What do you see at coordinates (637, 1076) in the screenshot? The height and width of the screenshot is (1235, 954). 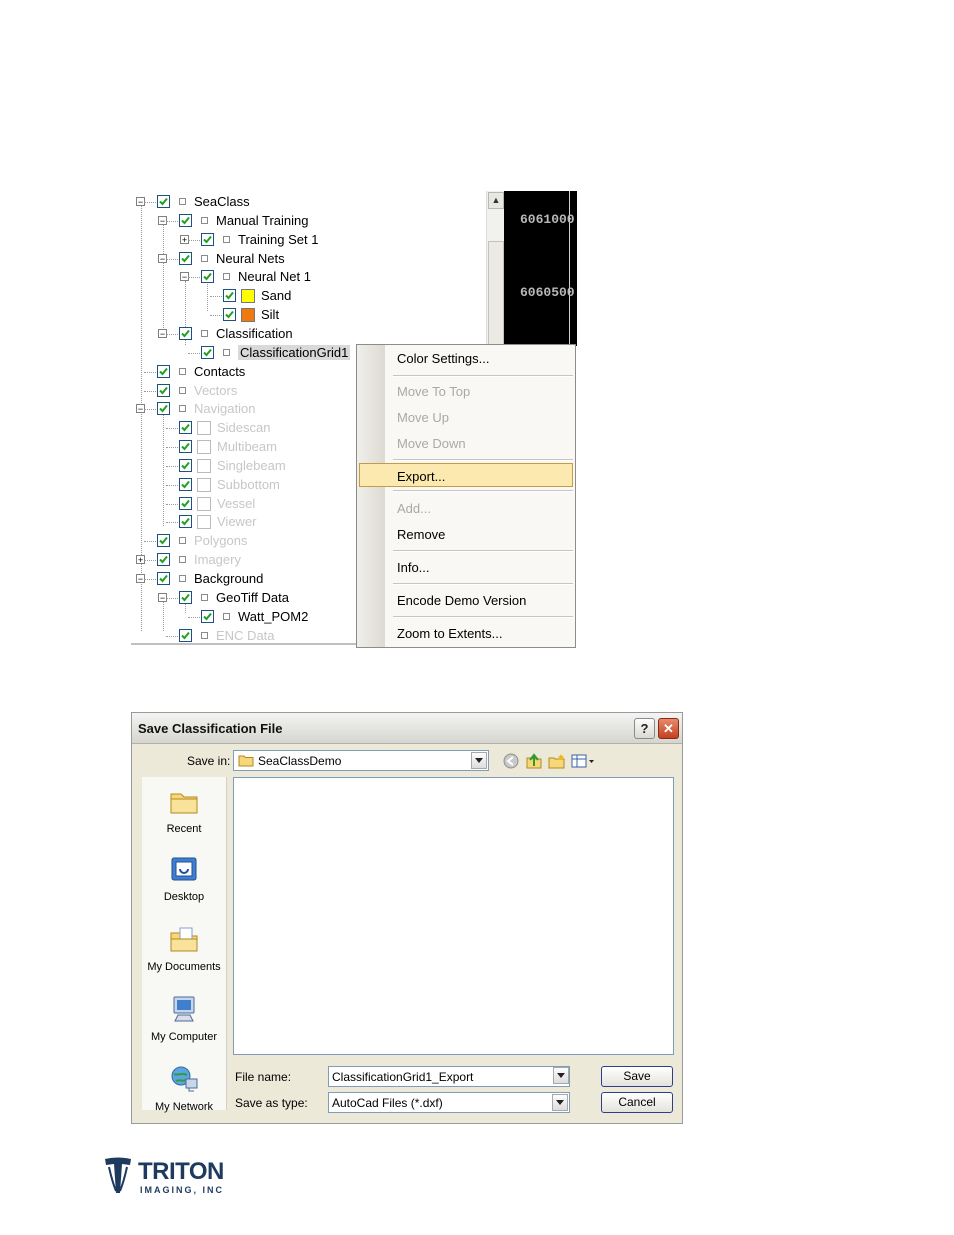 I see `save-button: Save` at bounding box center [637, 1076].